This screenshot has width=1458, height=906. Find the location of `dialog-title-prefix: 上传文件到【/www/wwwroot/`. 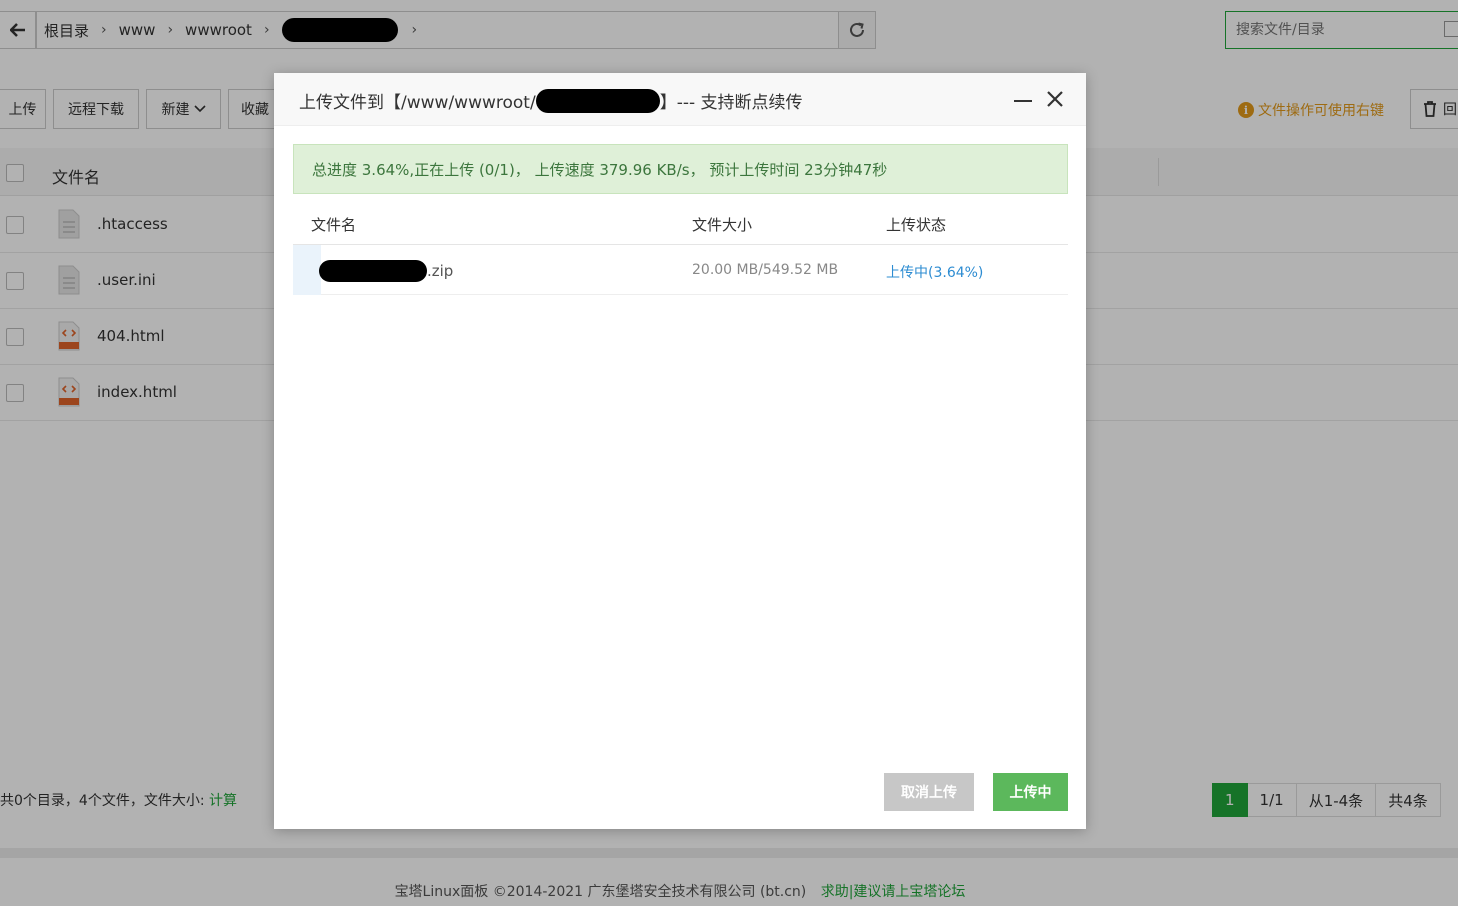

dialog-title-prefix: 上传文件到【/www/wwwroot/ is located at coordinates (417, 103).